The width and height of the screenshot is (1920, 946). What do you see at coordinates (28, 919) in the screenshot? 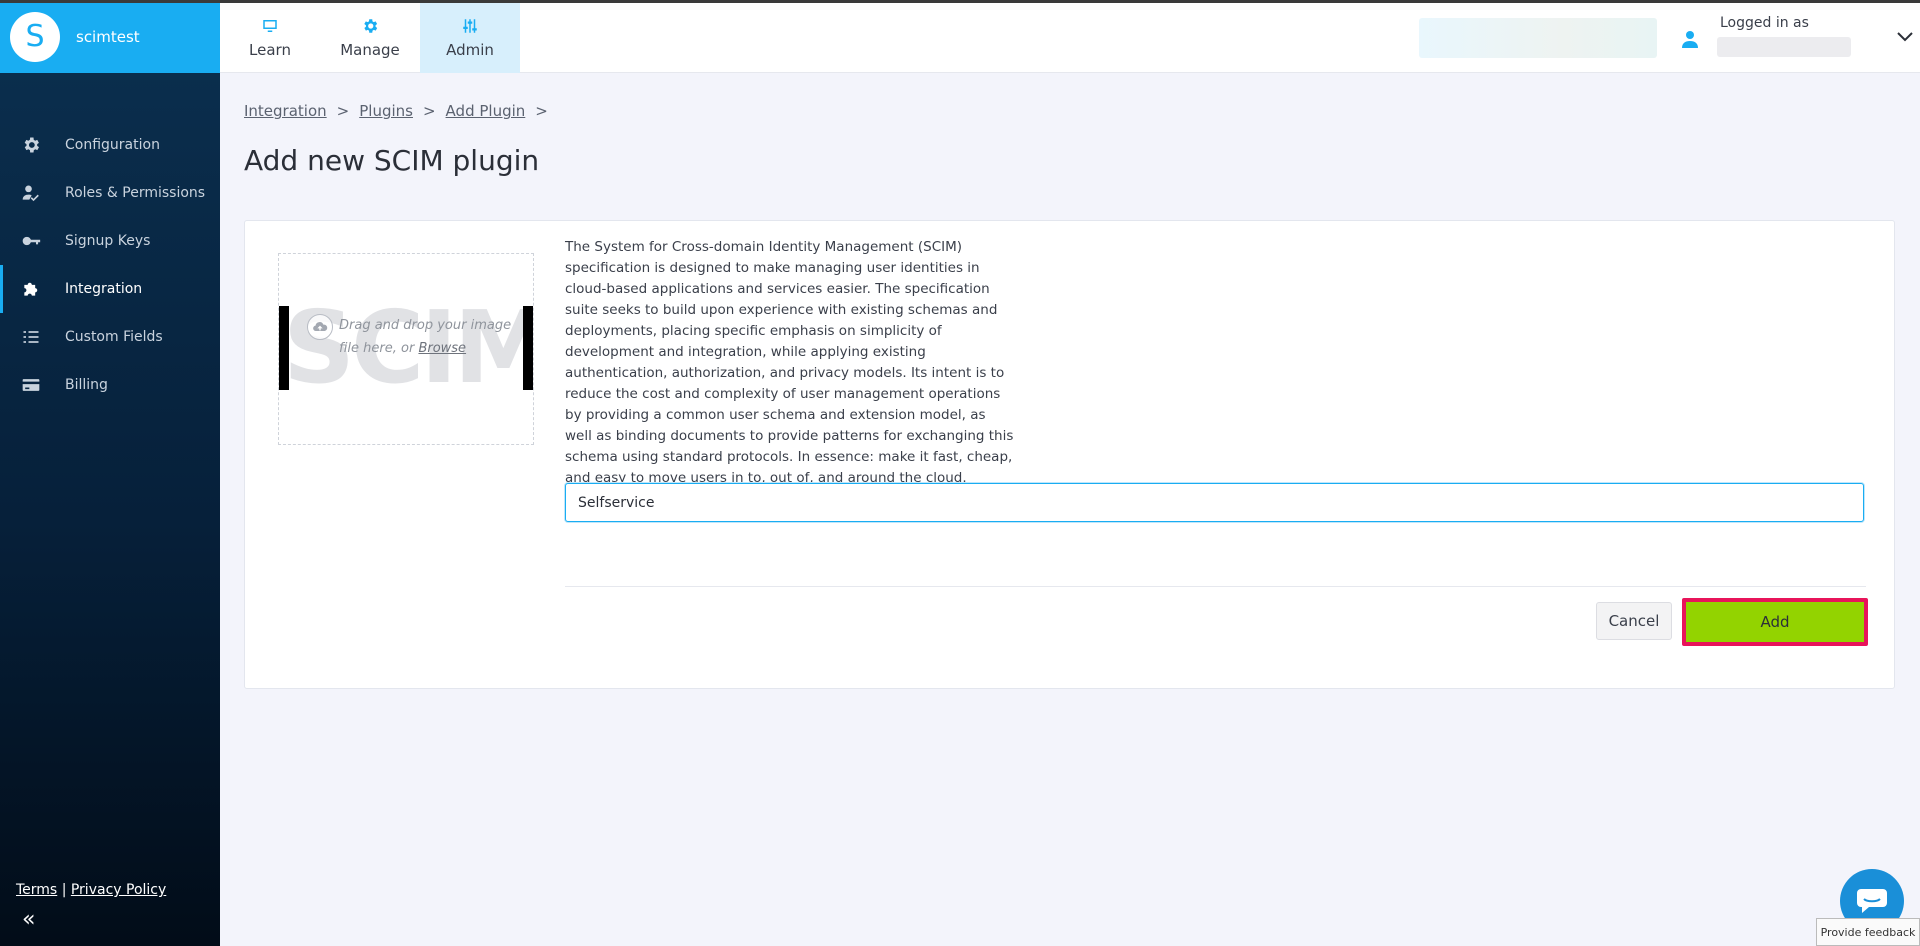
I see `collapse-sidebar-icon: «` at bounding box center [28, 919].